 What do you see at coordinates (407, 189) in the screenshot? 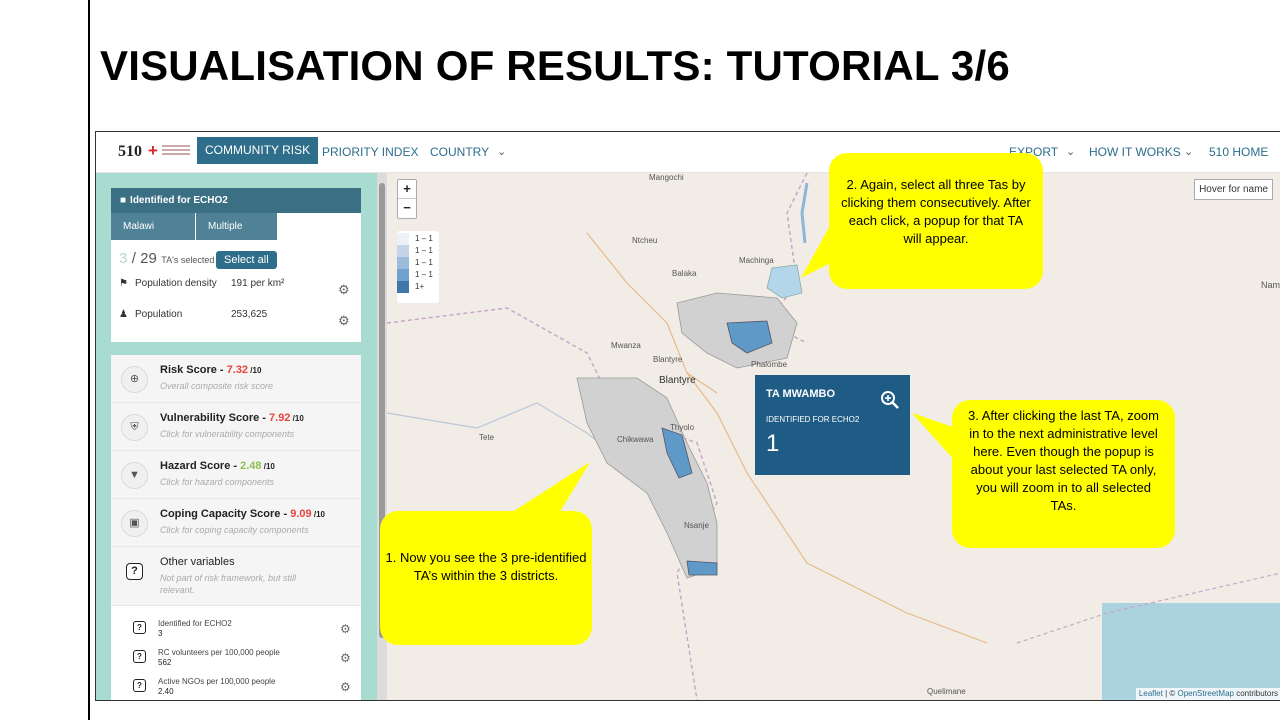
I see `zoom-in-button: +` at bounding box center [407, 189].